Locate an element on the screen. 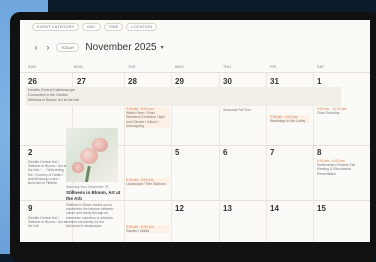 The image size is (376, 262). day-29: 29 is located at coordinates (179, 81).